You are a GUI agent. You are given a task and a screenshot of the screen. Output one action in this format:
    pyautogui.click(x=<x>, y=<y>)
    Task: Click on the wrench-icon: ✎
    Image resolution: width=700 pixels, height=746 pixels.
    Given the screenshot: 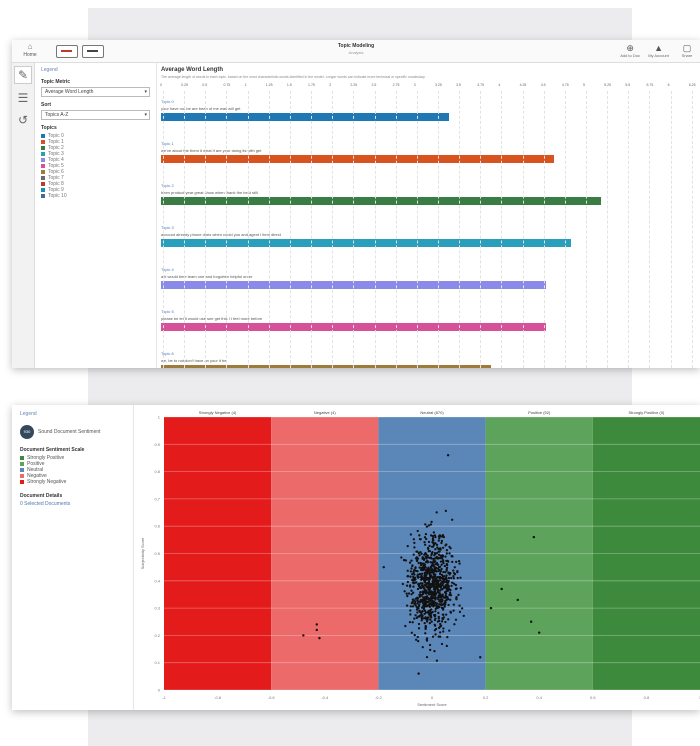 What is the action you would take?
    pyautogui.click(x=23, y=75)
    